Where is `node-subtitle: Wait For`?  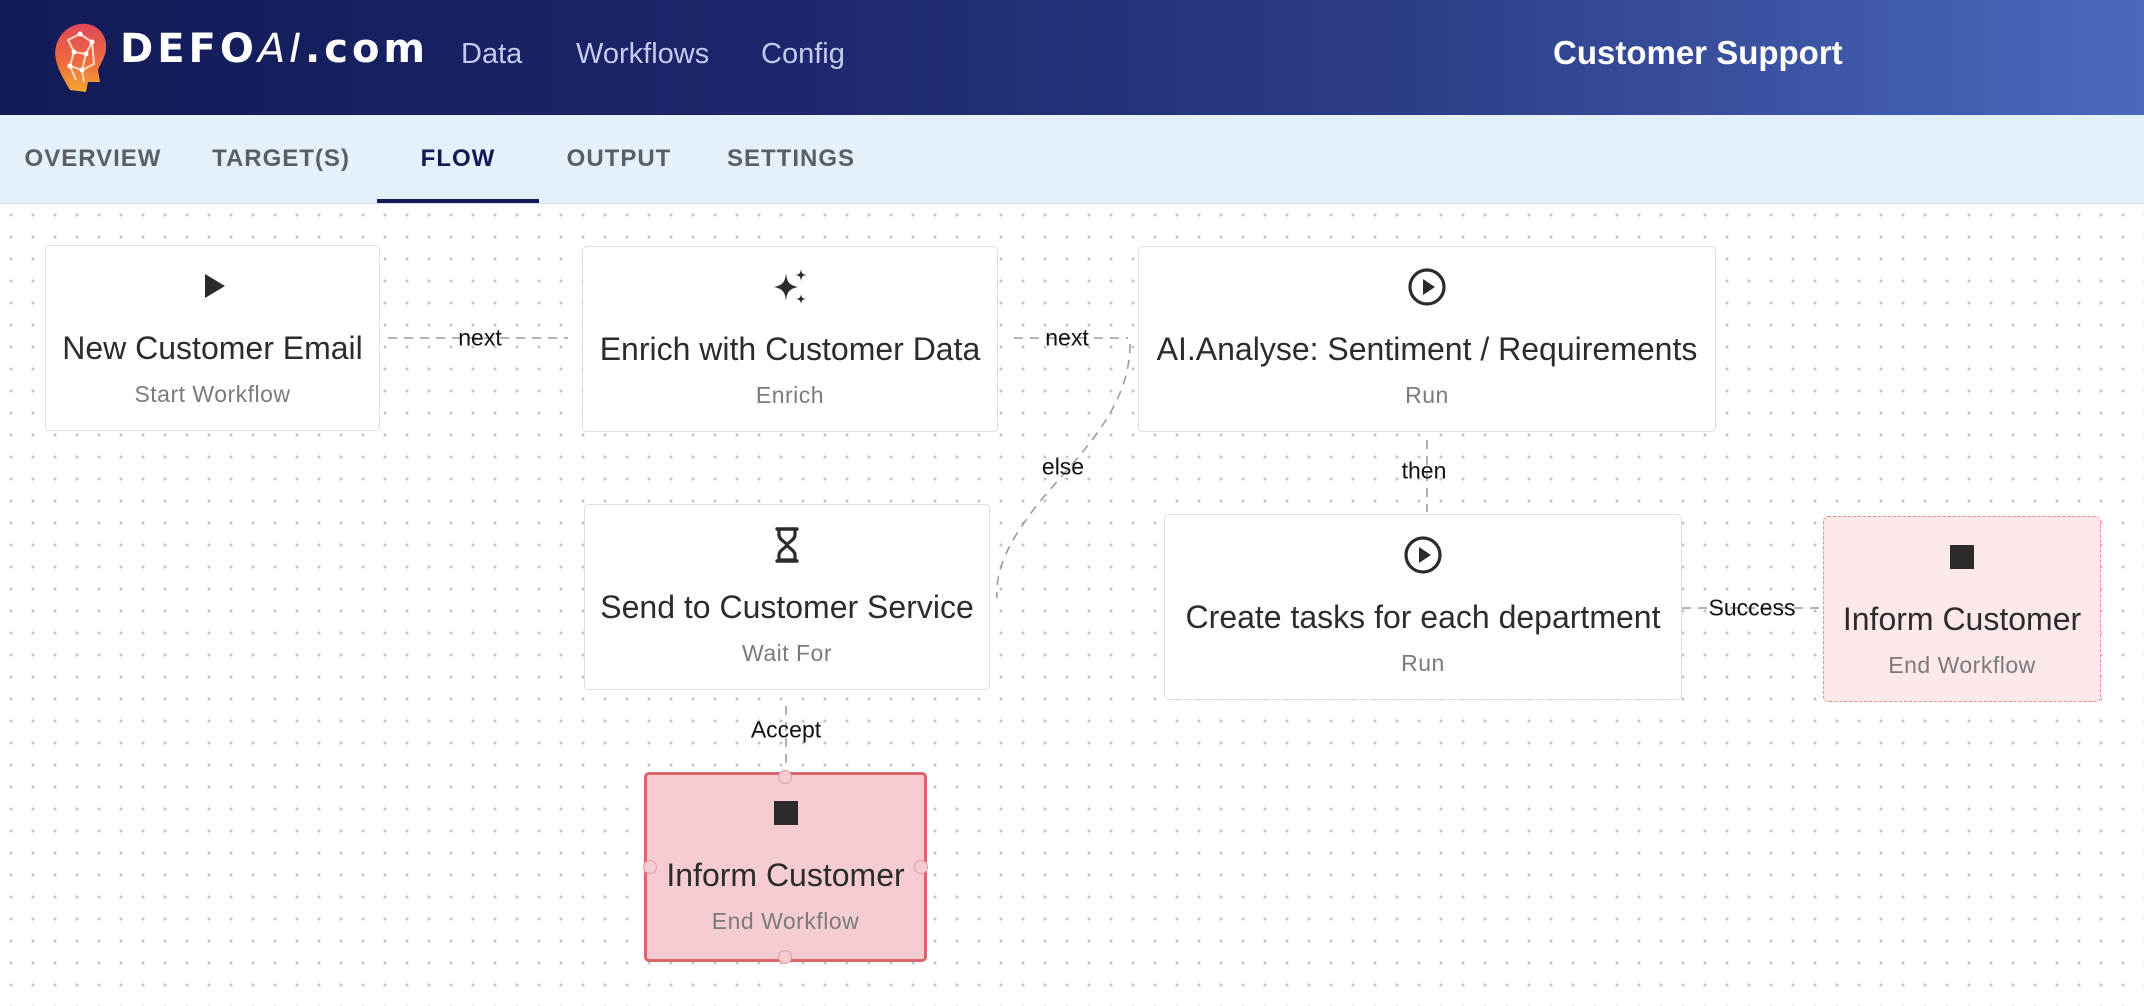
node-subtitle: Wait For is located at coordinates (787, 653).